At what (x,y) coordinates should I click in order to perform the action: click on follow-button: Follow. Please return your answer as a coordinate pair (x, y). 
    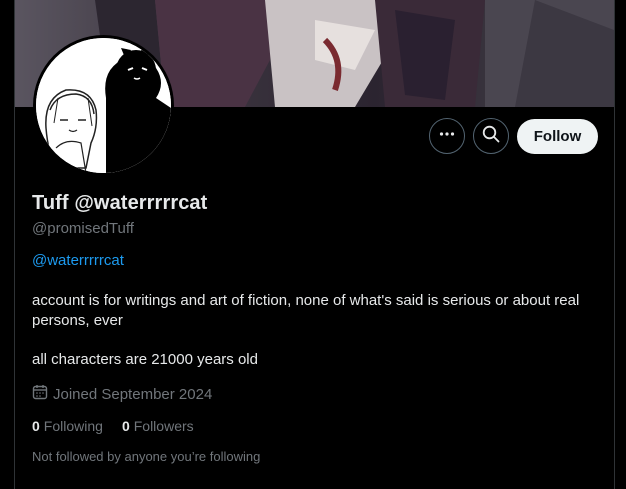
    Looking at the image, I should click on (557, 136).